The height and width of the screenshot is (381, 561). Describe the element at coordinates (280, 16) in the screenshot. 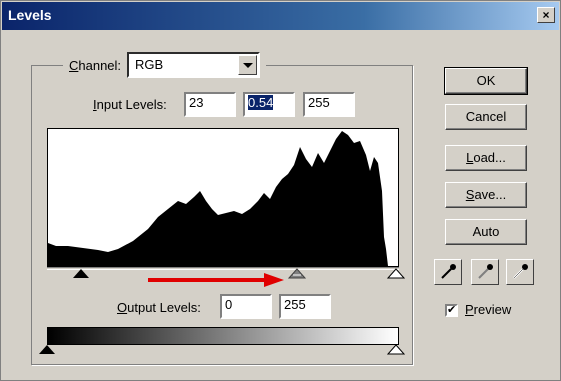

I see `title-bar: Levels ×` at that location.